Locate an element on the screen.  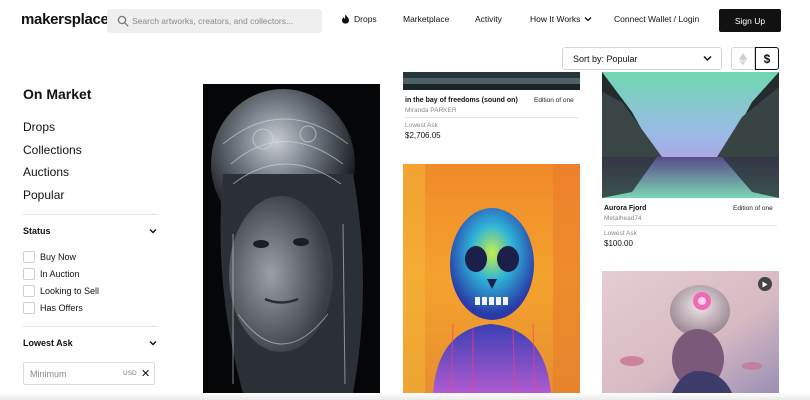
sidebar-link-auctions: Auctions is located at coordinates (46, 172).